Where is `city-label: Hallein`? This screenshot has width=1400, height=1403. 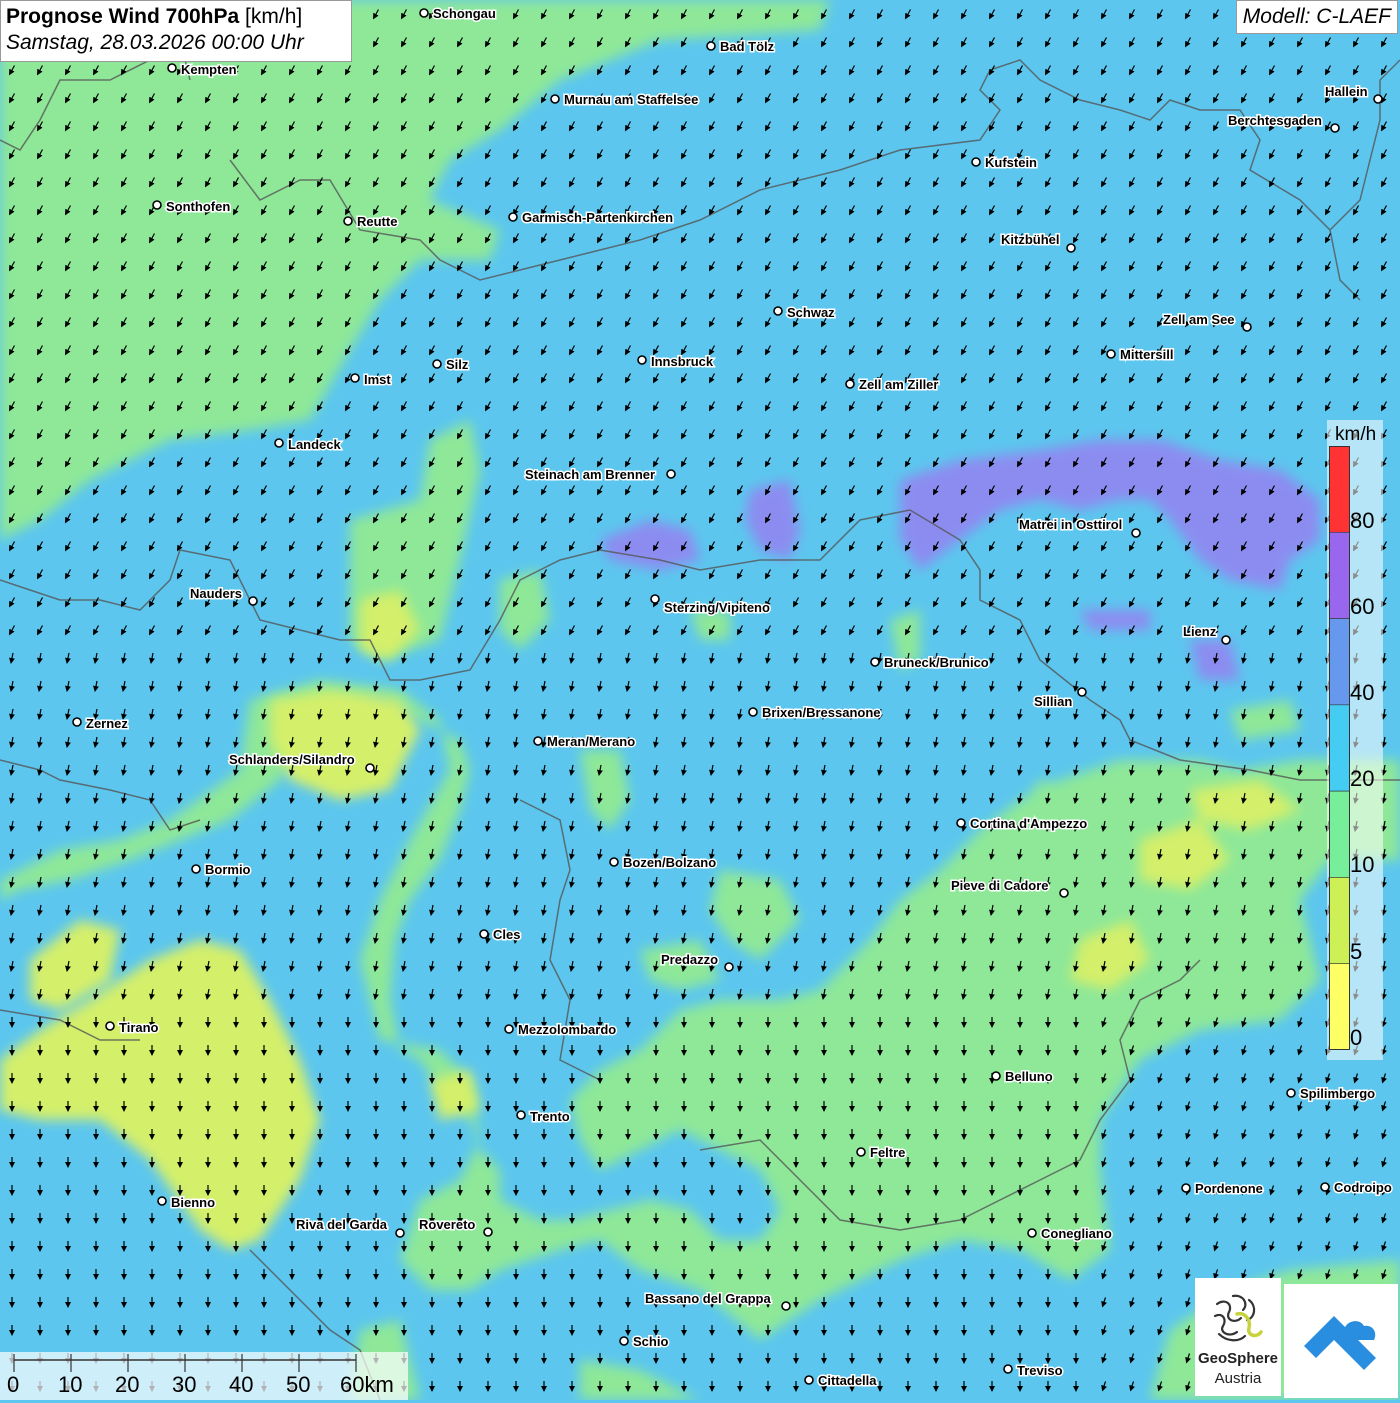 city-label: Hallein is located at coordinates (1346, 91).